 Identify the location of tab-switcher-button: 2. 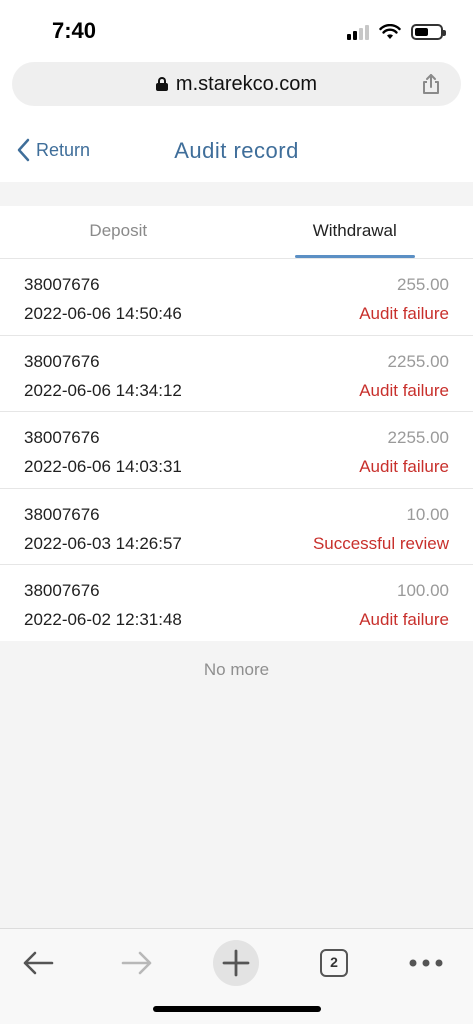
(334, 963).